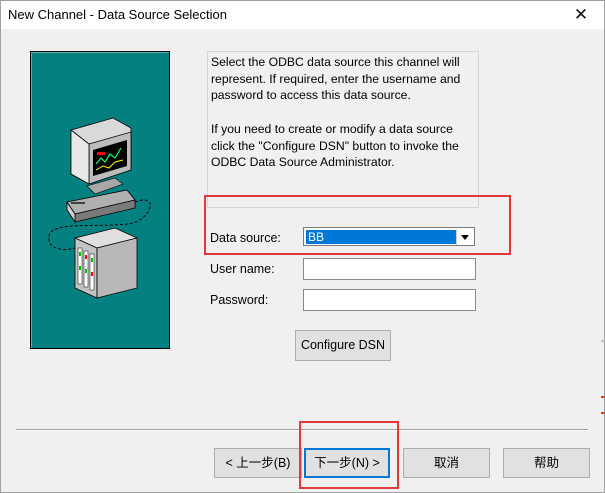  Describe the element at coordinates (581, 15) in the screenshot. I see `close-icon: ✕` at that location.